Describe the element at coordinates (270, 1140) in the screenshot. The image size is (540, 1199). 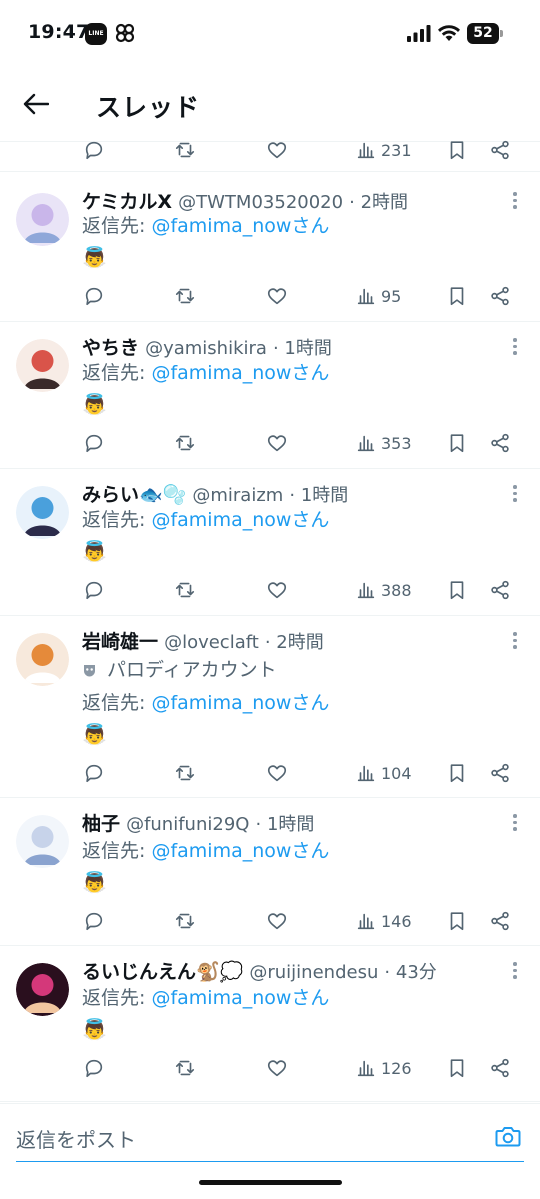
I see `reply-input: 返信をポスト` at that location.